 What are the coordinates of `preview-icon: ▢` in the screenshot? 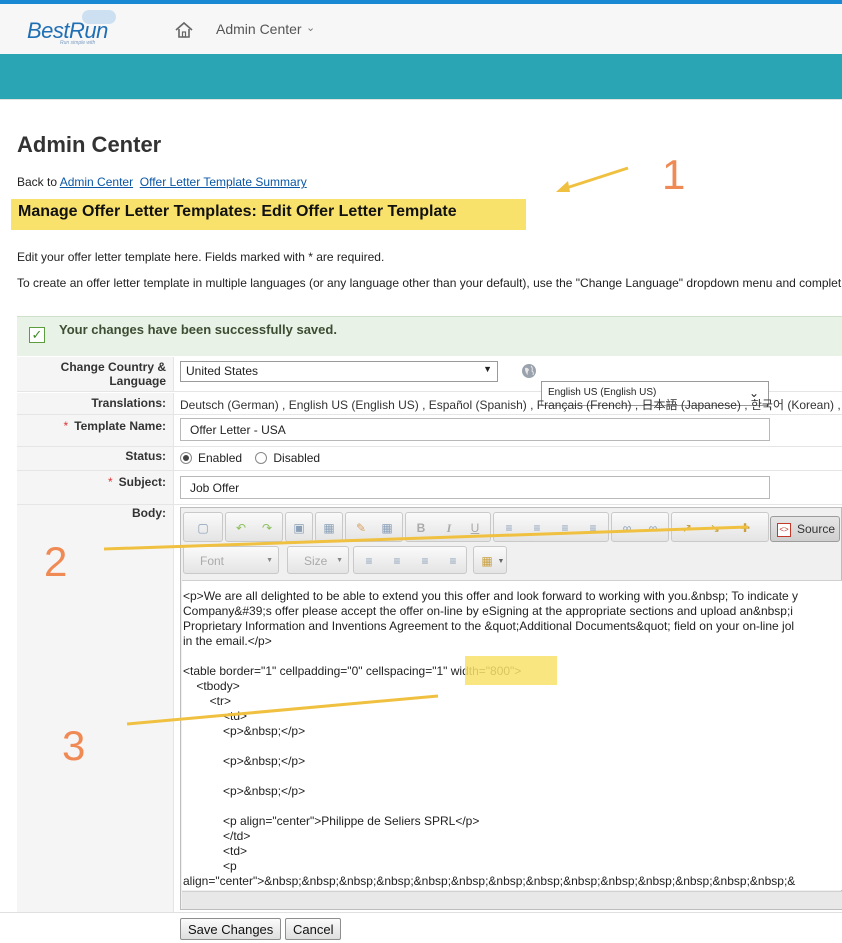 It's located at (203, 528).